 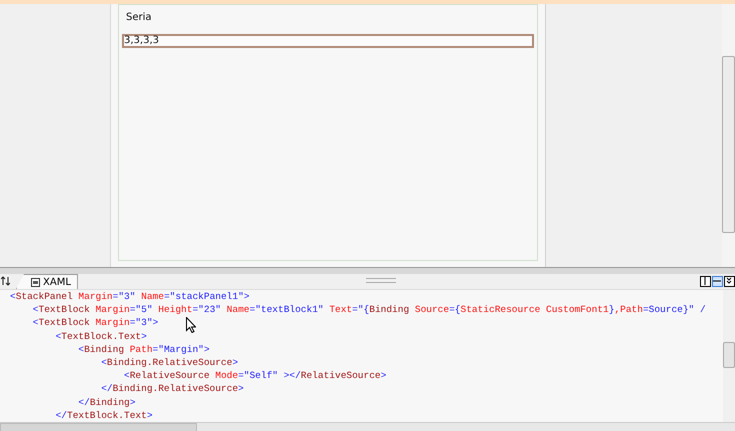 What do you see at coordinates (328, 41) in the screenshot?
I see `selected-text-block: 3,3,3,3` at bounding box center [328, 41].